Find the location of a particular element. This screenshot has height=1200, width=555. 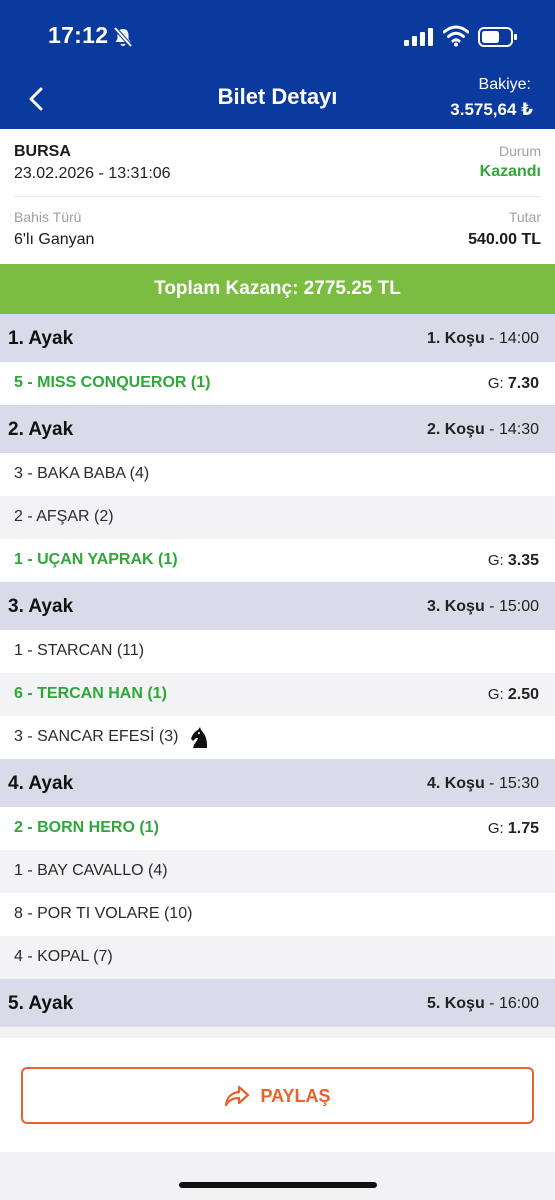

balance-label: Bakiye: is located at coordinates (504, 84).